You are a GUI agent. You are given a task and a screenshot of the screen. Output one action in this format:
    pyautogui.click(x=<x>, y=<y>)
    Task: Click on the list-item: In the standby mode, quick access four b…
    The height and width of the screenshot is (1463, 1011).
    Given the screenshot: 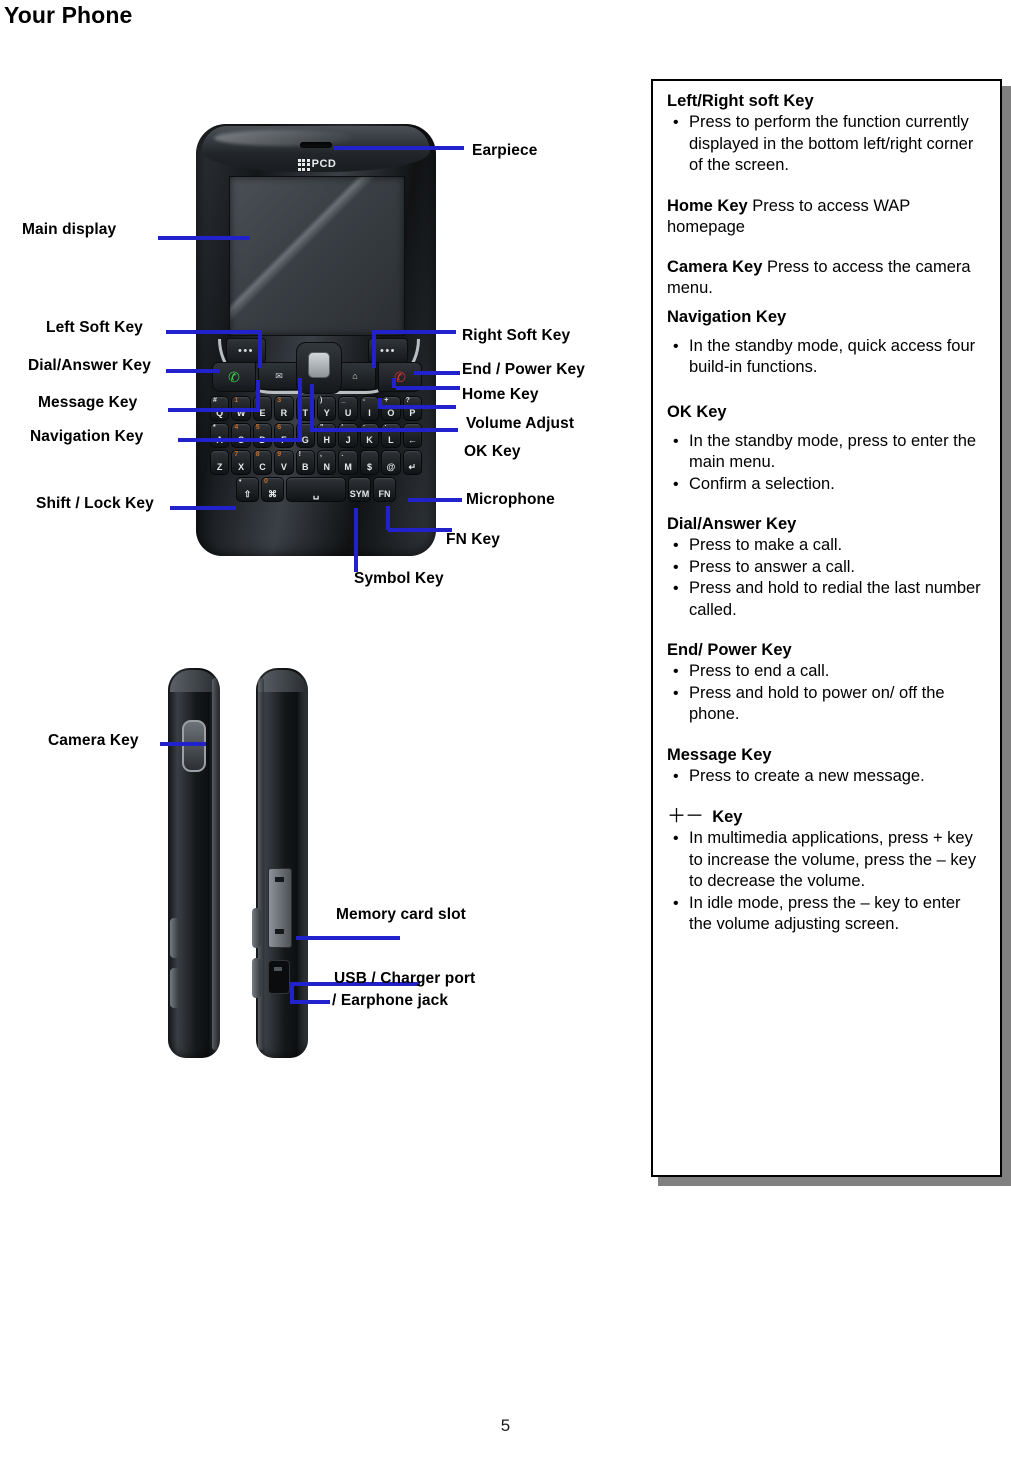 What is the action you would take?
    pyautogui.click(x=829, y=357)
    